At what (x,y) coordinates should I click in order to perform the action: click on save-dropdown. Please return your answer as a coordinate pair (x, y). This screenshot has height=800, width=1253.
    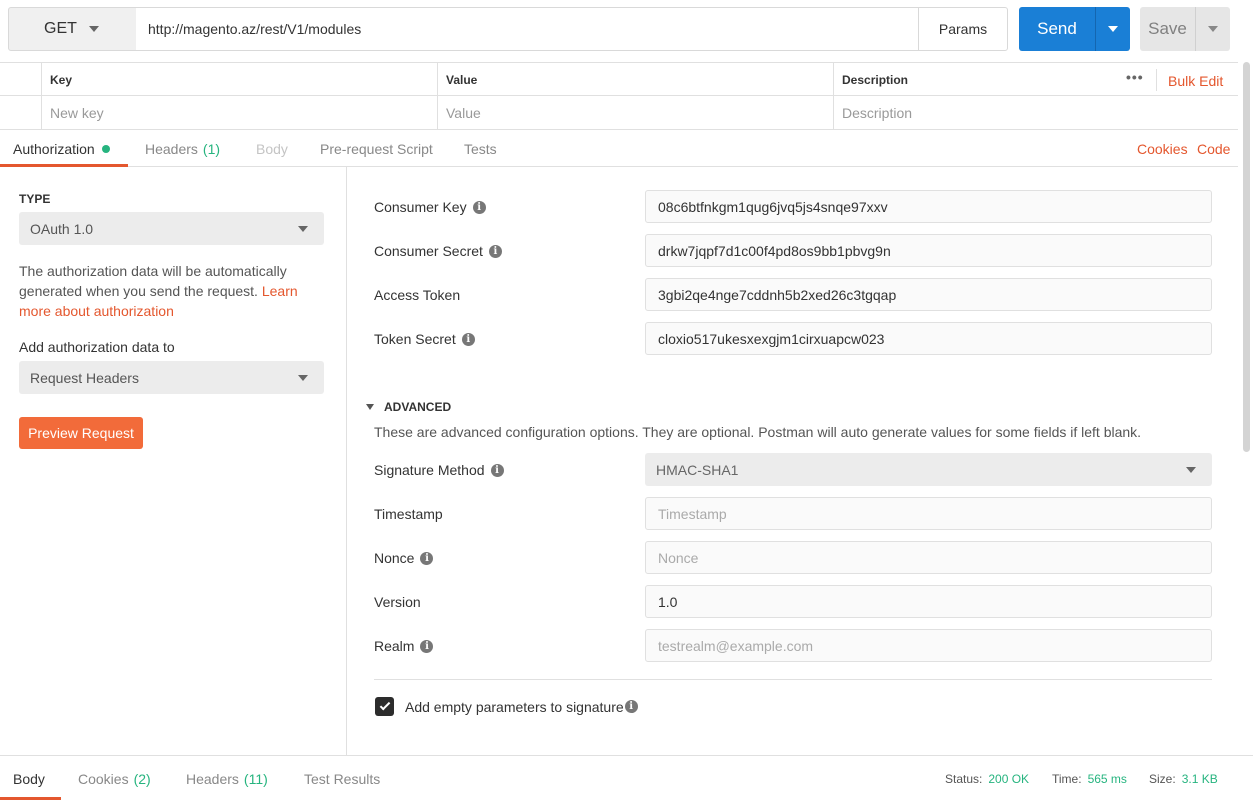
    Looking at the image, I should click on (1213, 29).